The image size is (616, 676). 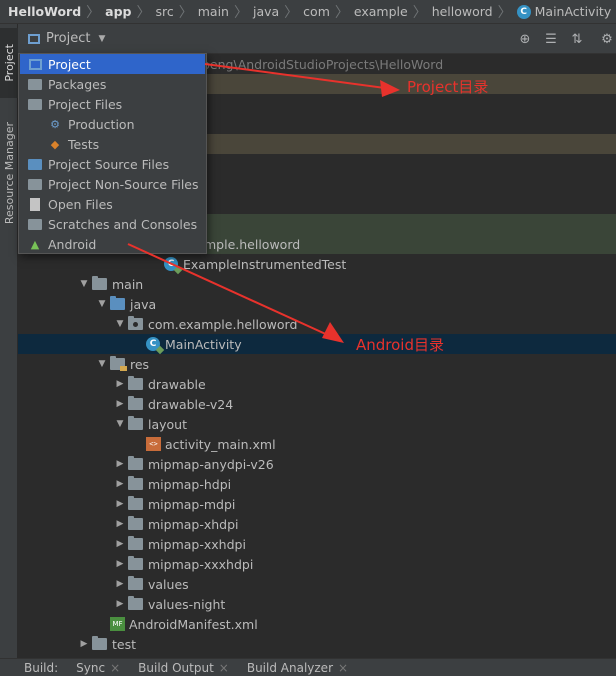 What do you see at coordinates (41, 667) in the screenshot?
I see `build-label: Build:` at bounding box center [41, 667].